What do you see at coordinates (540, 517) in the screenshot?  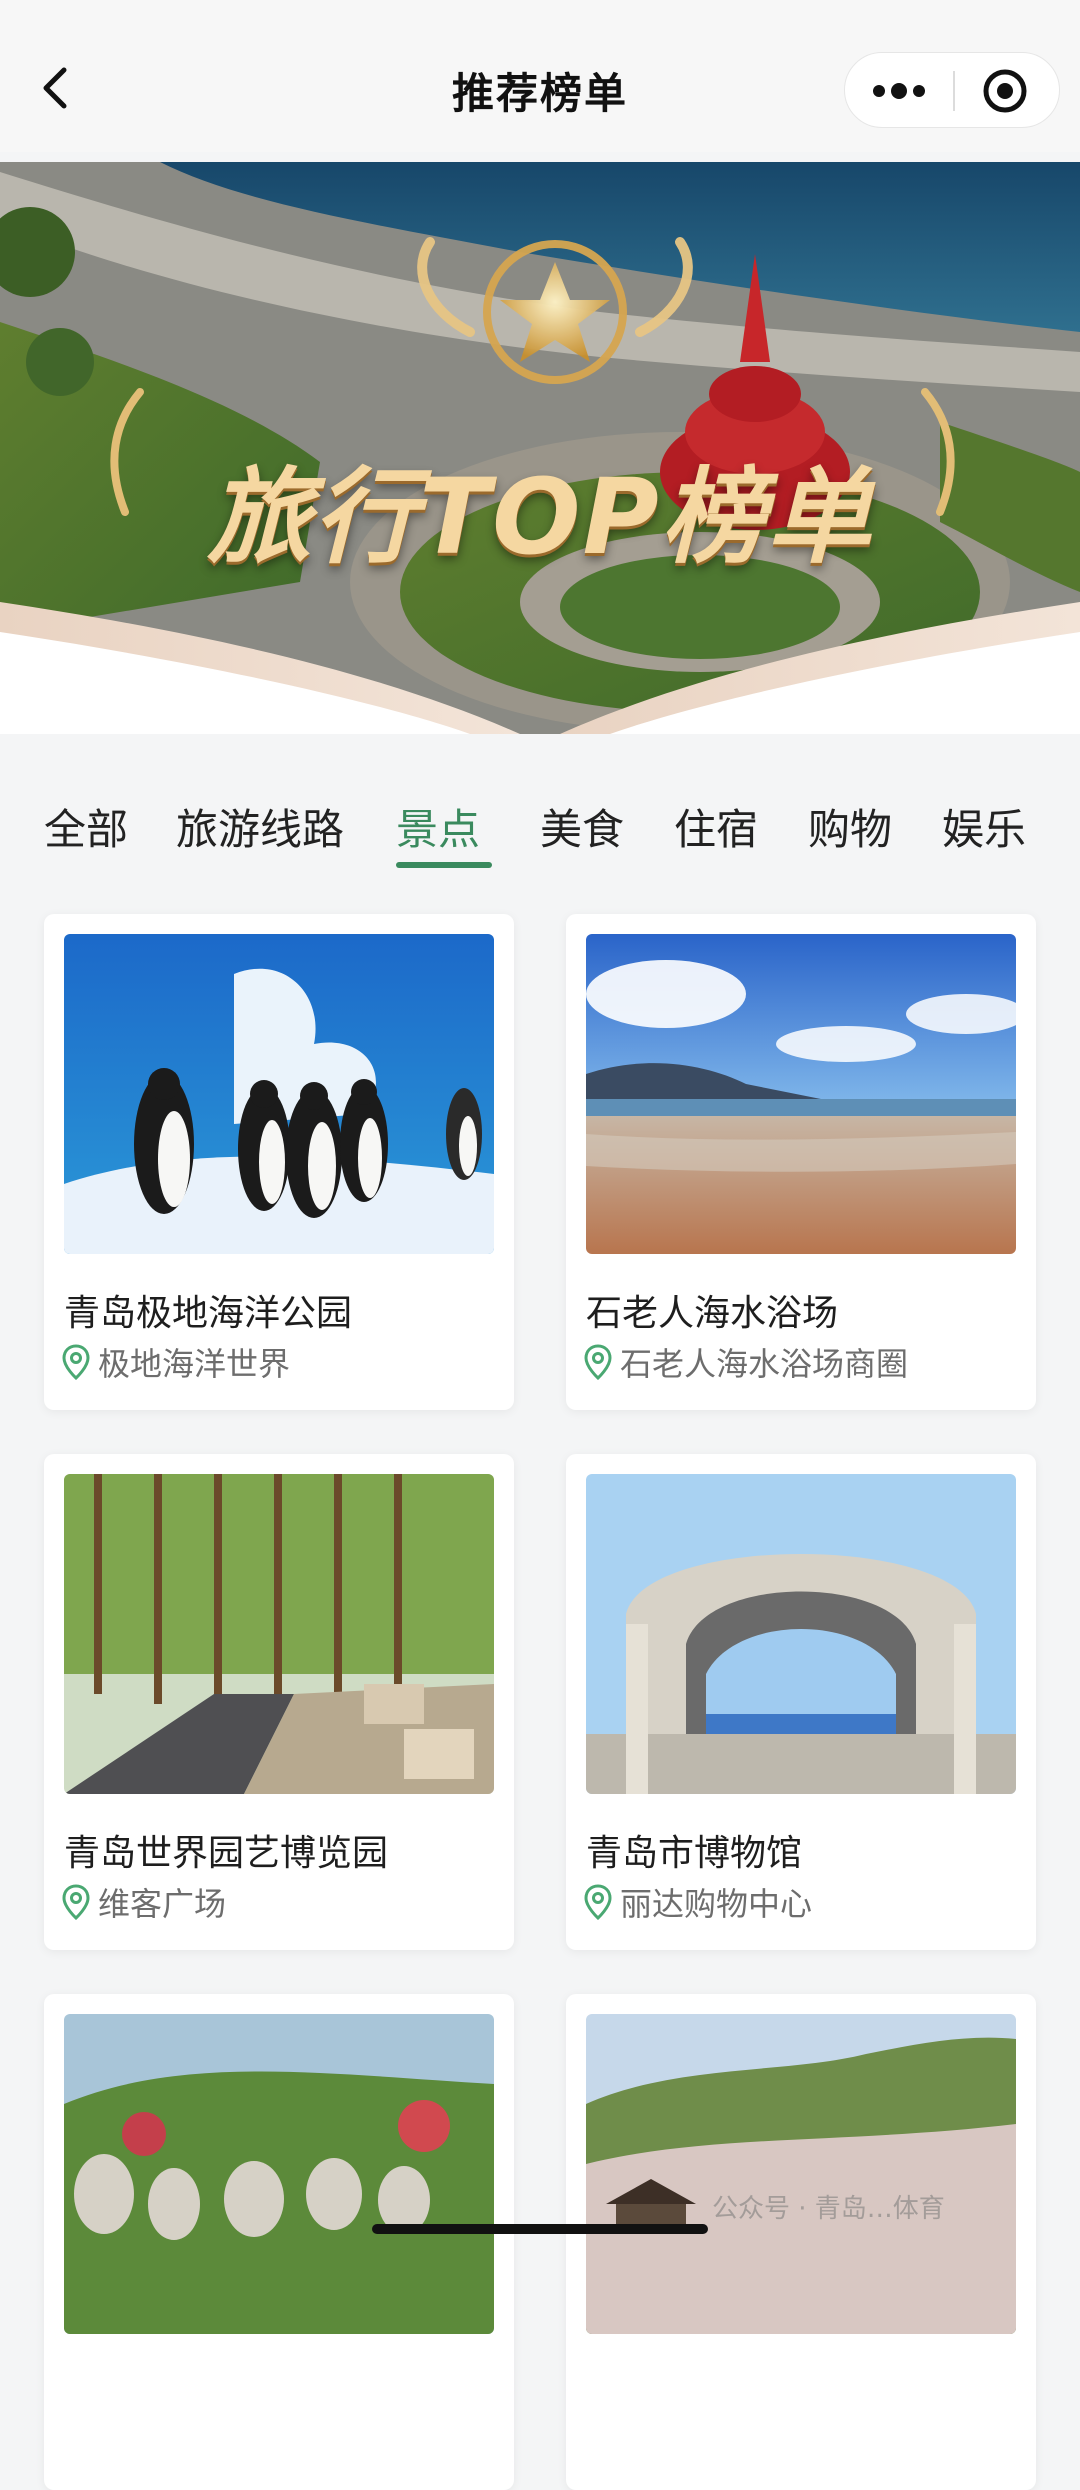 I see `banner-title: 旅行TOP榜单` at bounding box center [540, 517].